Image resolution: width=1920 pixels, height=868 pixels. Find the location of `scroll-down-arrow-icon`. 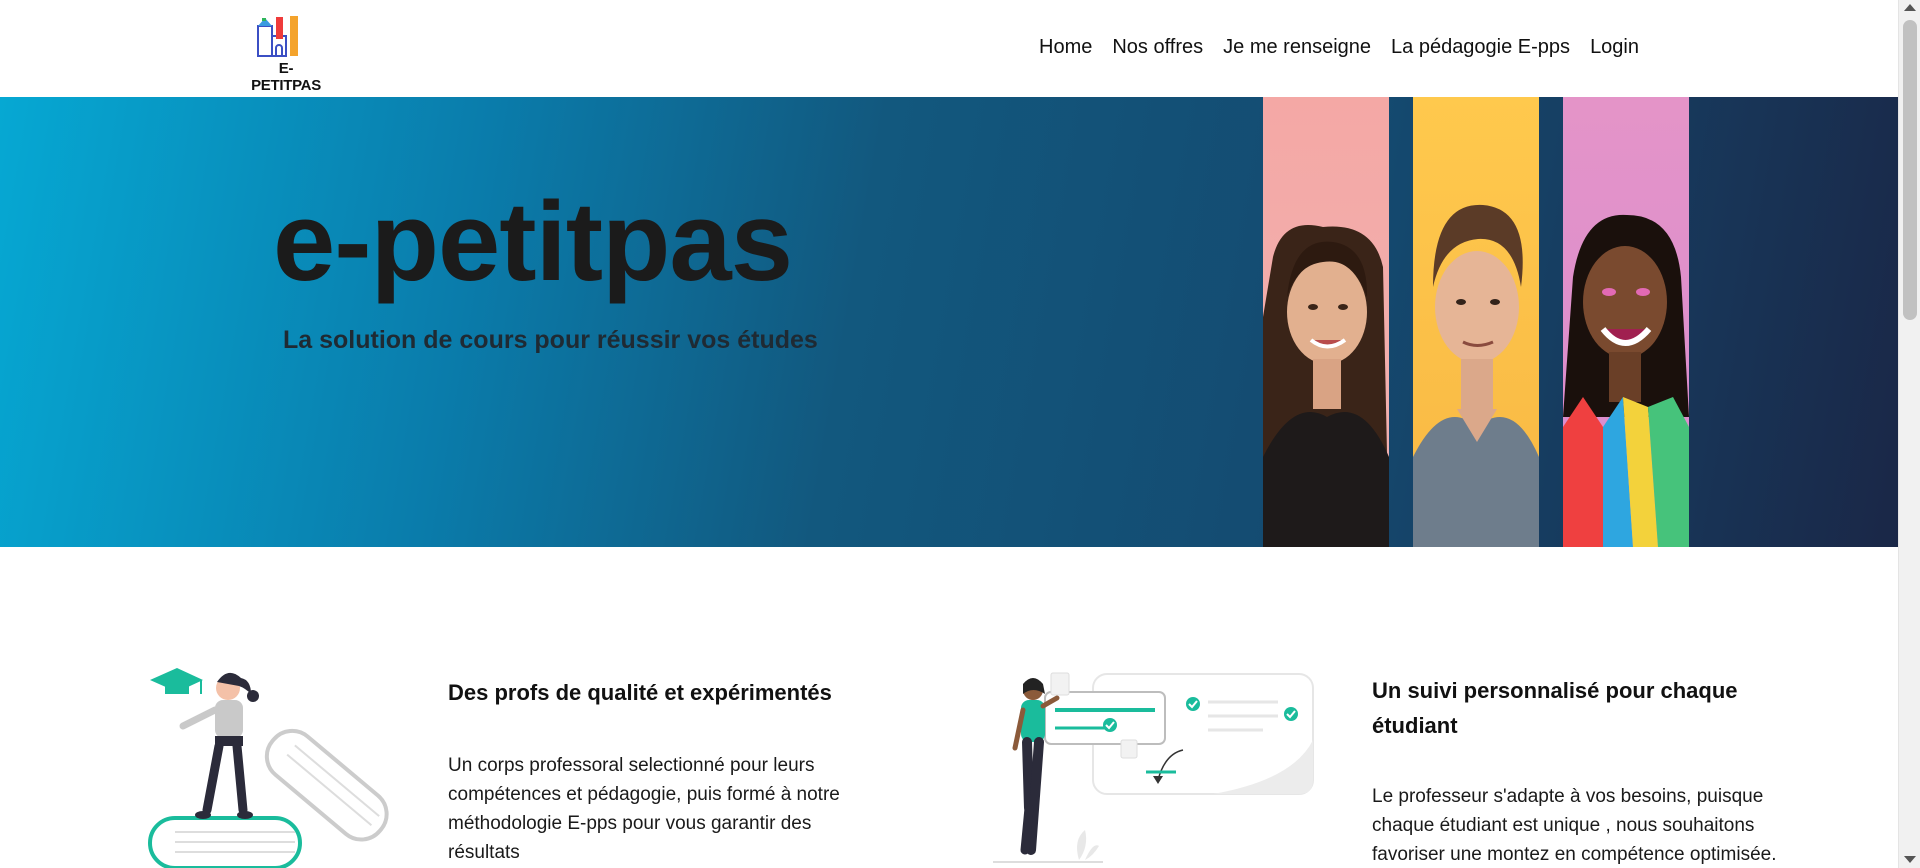

scroll-down-arrow-icon is located at coordinates (1910, 859).